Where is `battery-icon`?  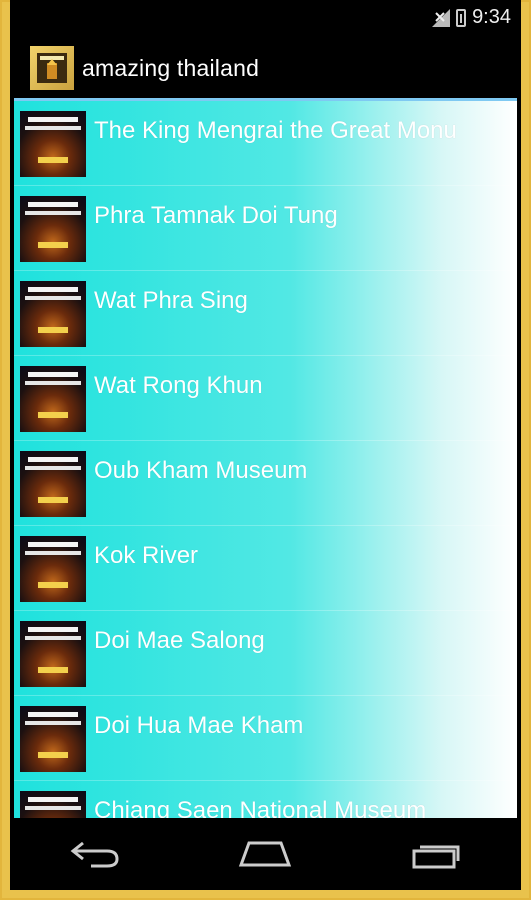 battery-icon is located at coordinates (461, 17).